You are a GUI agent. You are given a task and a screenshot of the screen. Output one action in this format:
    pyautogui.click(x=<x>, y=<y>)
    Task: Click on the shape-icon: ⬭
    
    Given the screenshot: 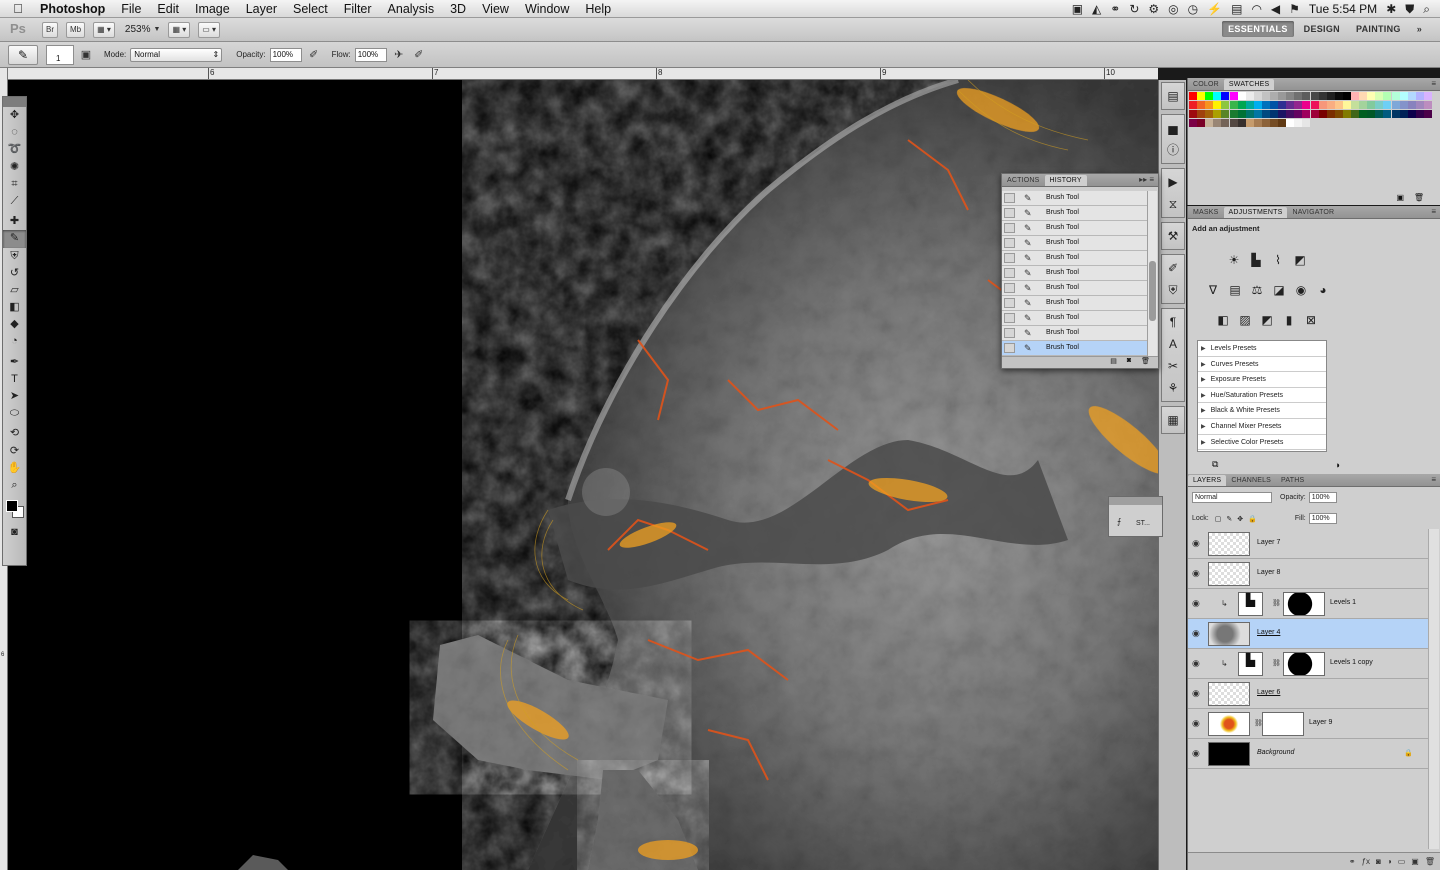 What is the action you would take?
    pyautogui.click(x=14, y=413)
    